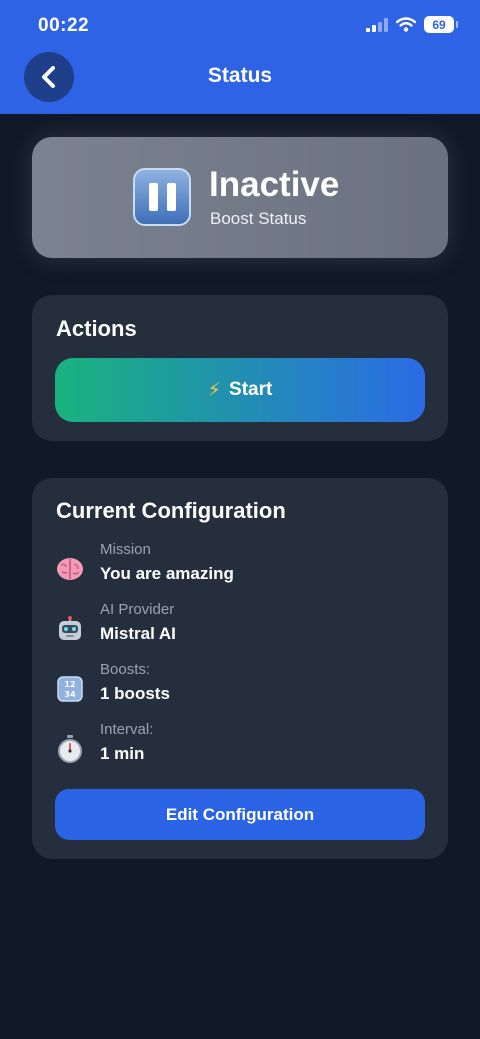 The height and width of the screenshot is (1039, 480). I want to click on signal-icon, so click(377, 24).